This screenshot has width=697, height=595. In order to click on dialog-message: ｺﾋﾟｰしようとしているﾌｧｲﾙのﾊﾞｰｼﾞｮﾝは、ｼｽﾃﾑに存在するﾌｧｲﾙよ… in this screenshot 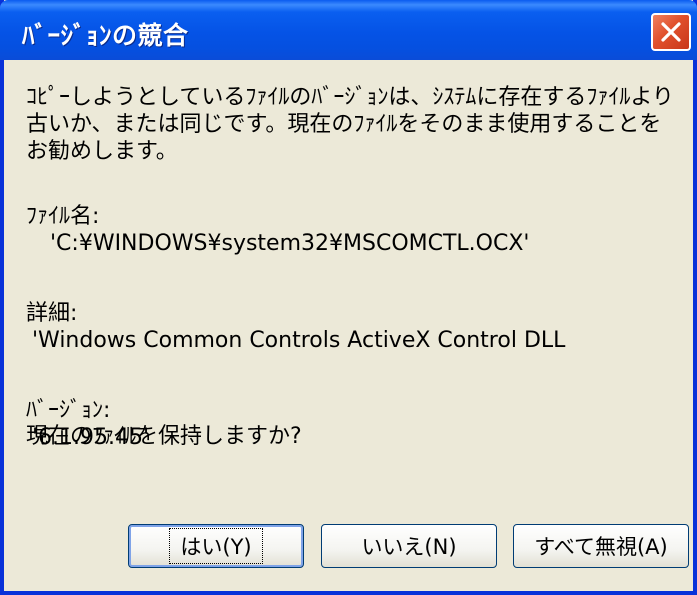, I will do `click(350, 124)`.